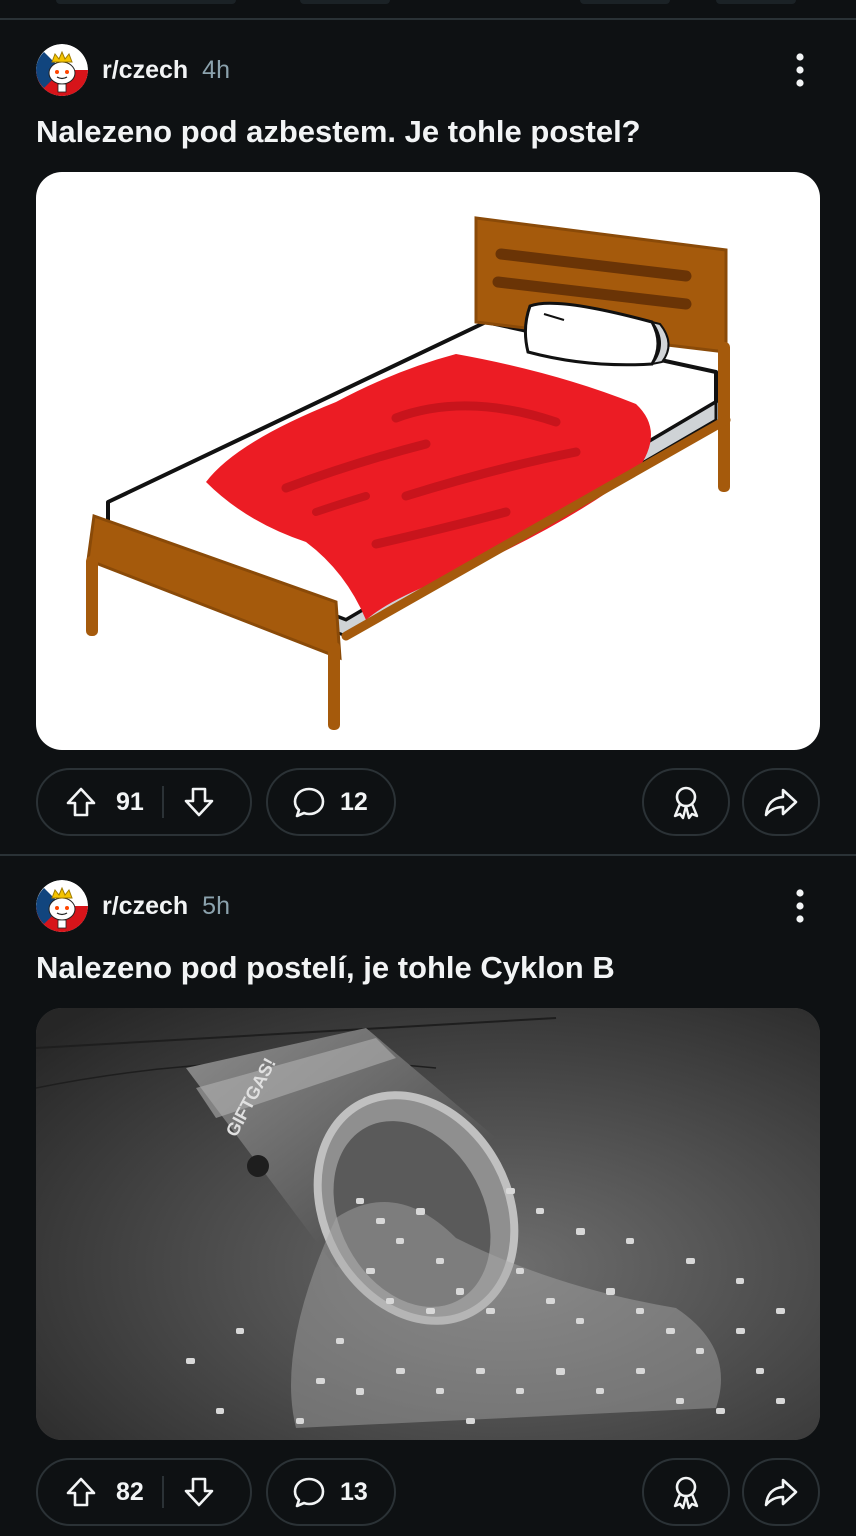  Describe the element at coordinates (354, 1491) in the screenshot. I see `comment-count: 13` at that location.